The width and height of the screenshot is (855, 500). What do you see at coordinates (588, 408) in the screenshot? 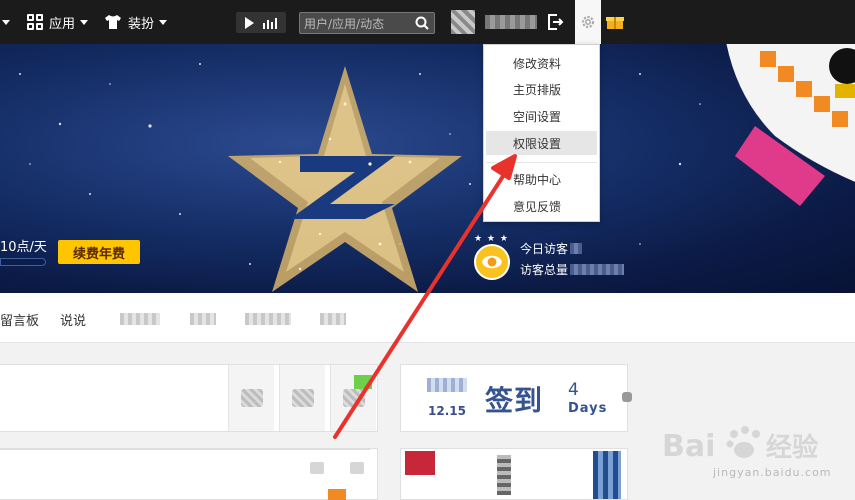
I see `signin-streak-unit: Days` at bounding box center [588, 408].